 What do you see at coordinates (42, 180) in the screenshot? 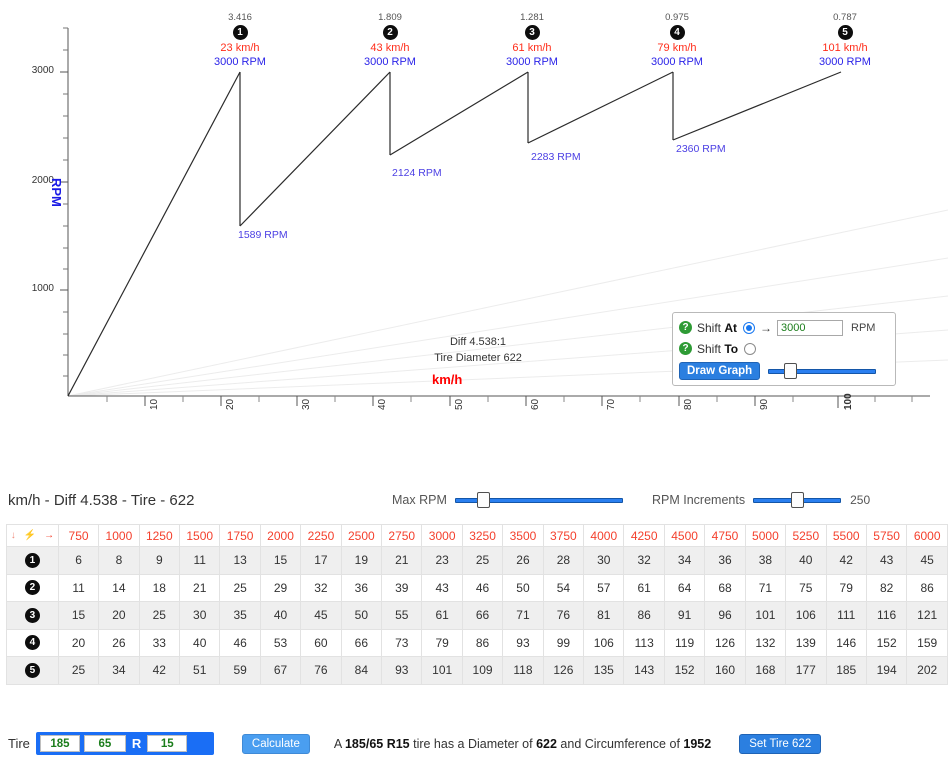
I see `y-tick-label: 2000` at bounding box center [42, 180].